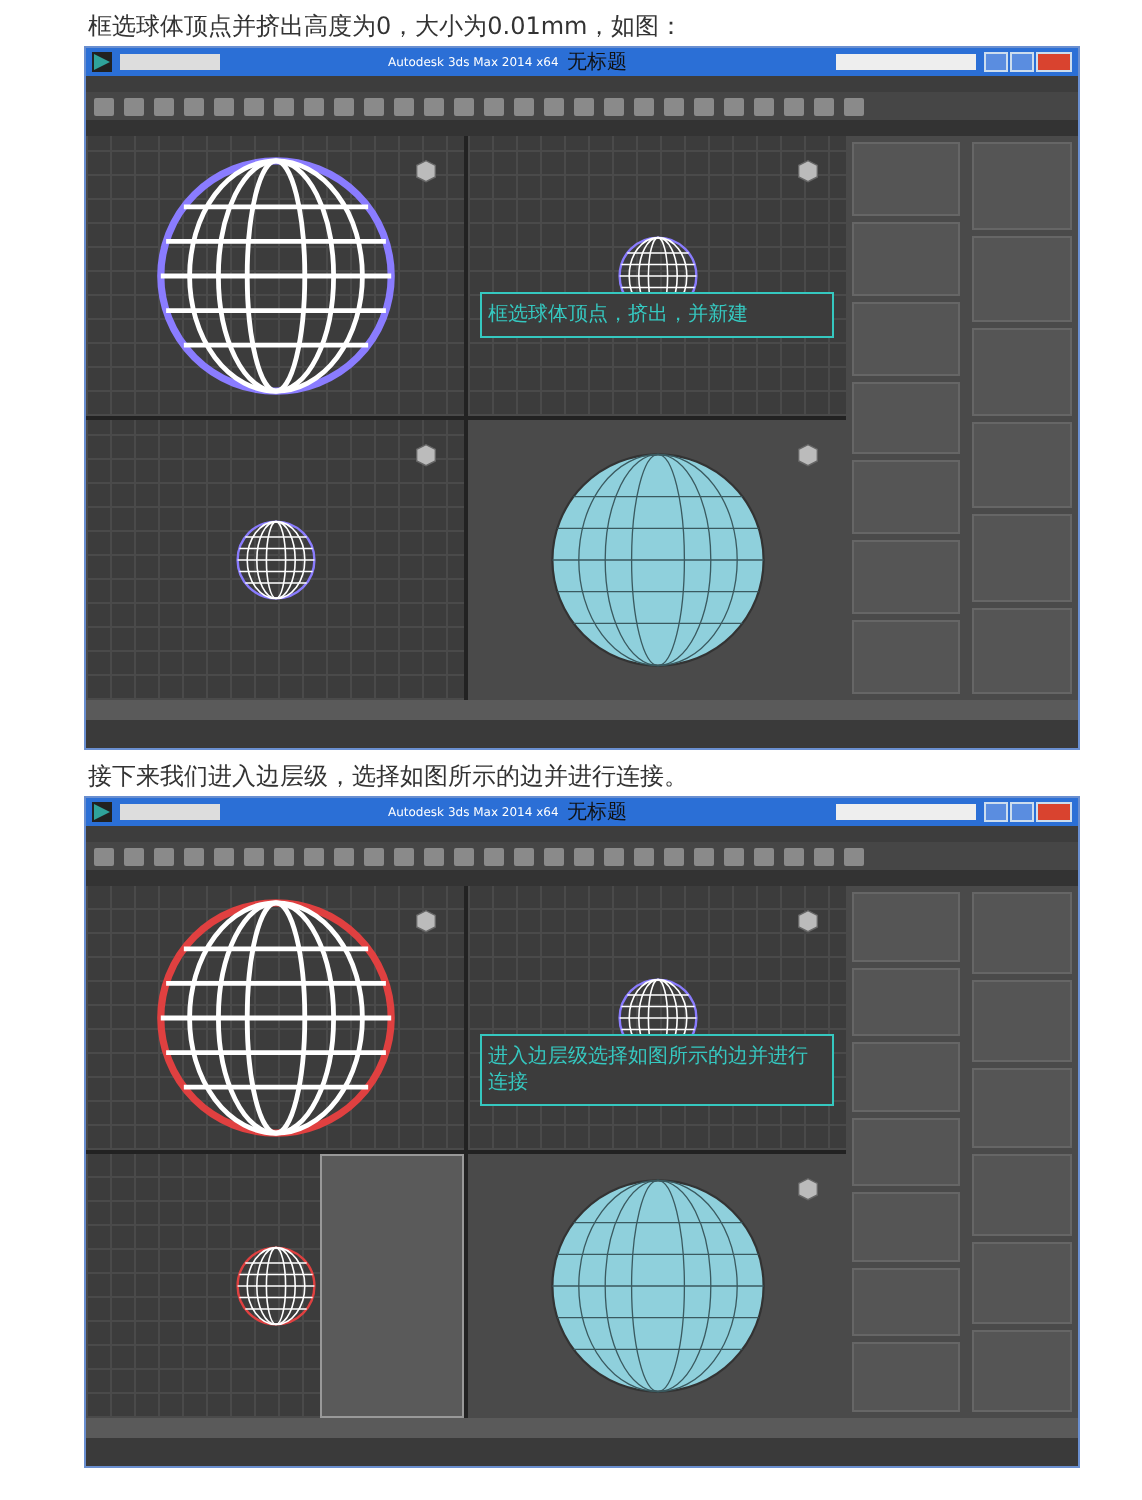  What do you see at coordinates (386, 27) in the screenshot?
I see `caption-text: 框选球体顶点并挤出高度为0，大小为0.01mm，如图：` at bounding box center [386, 27].